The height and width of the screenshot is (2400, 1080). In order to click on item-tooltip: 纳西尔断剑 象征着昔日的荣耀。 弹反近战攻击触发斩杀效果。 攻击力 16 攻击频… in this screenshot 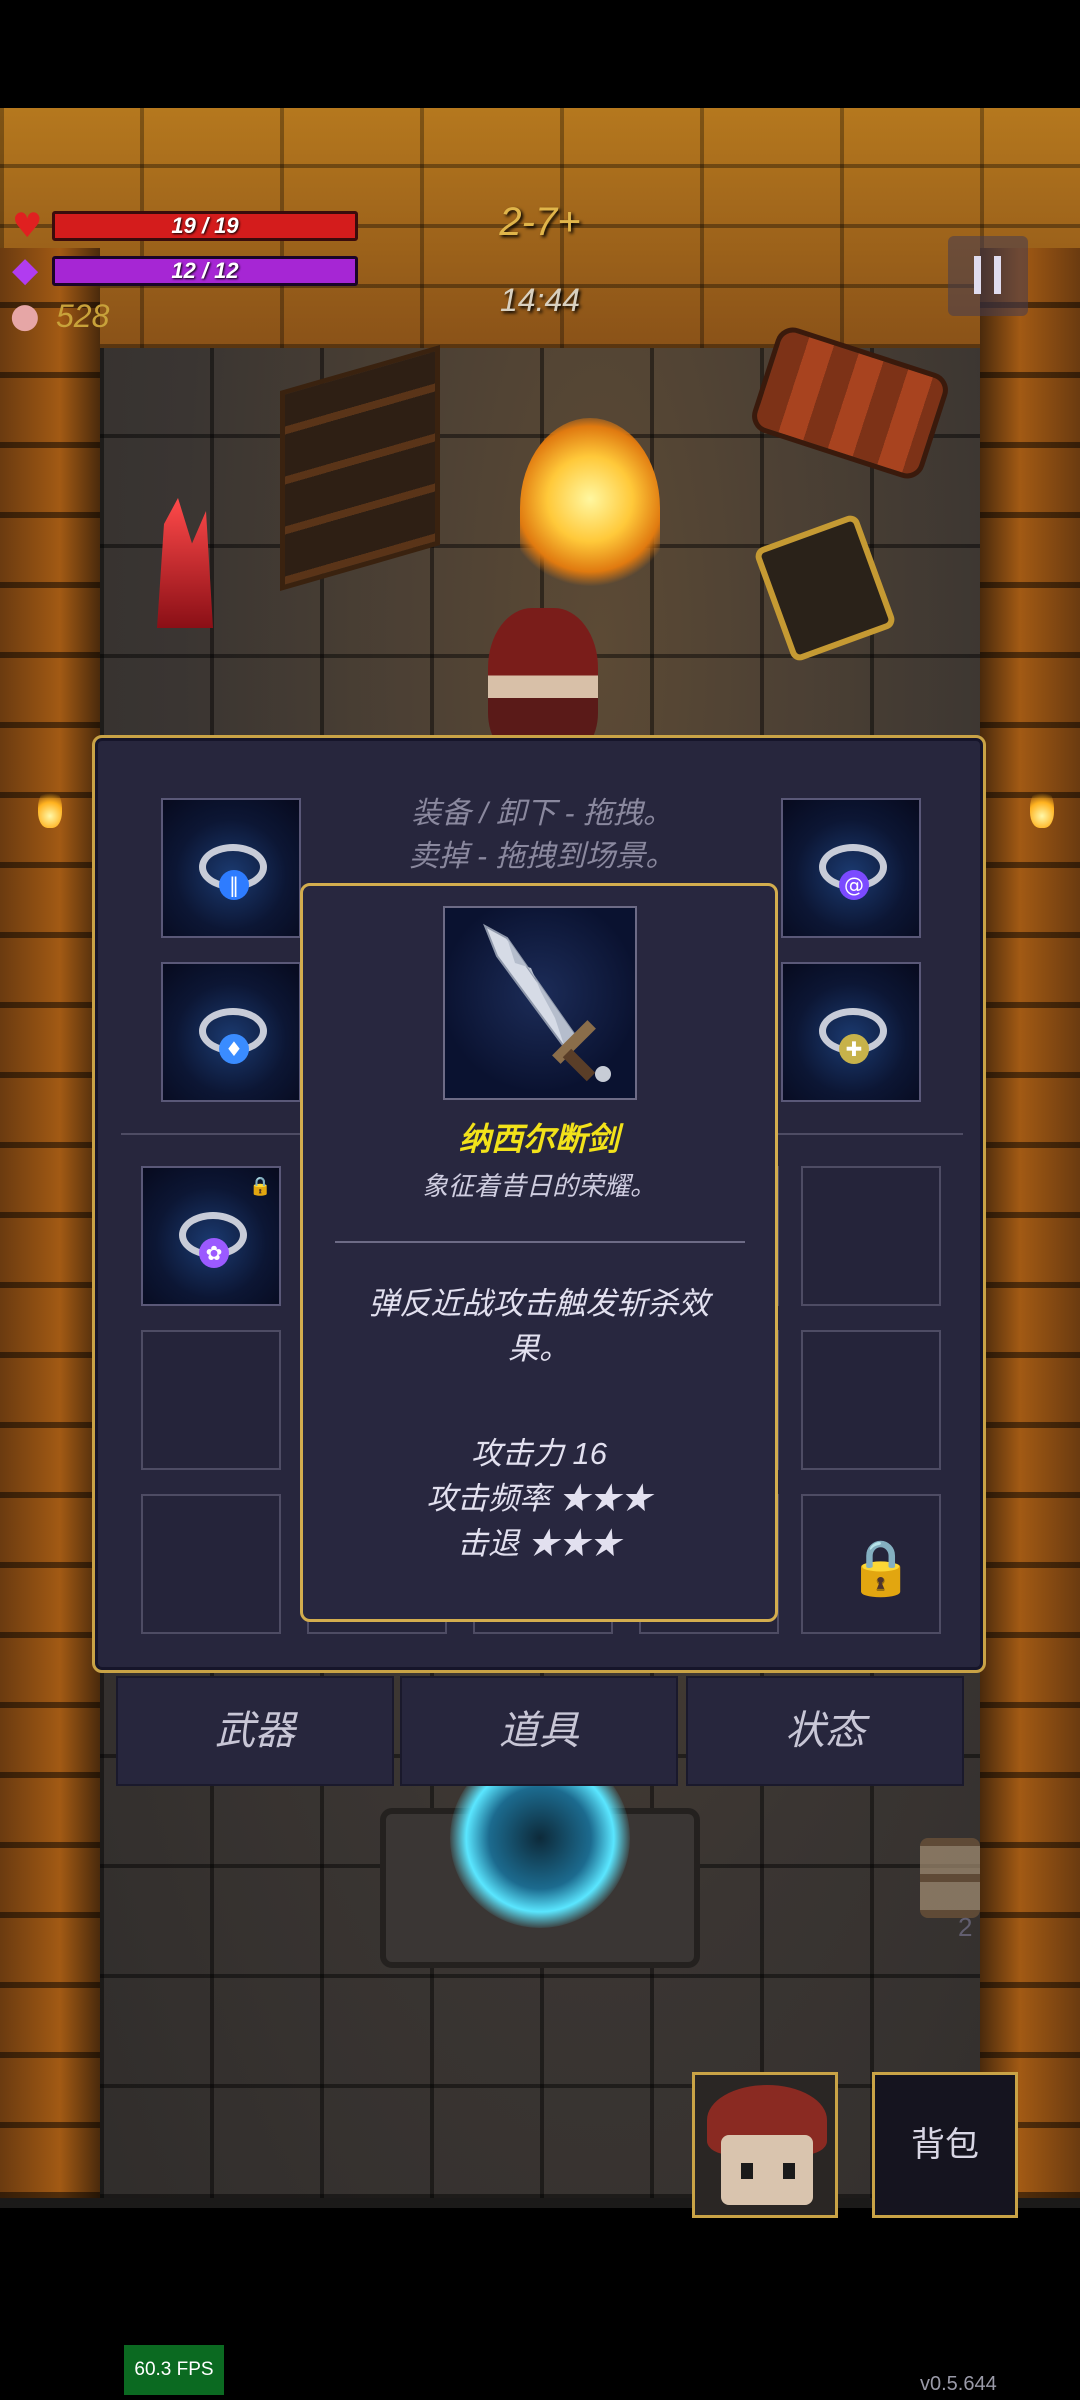, I will do `click(539, 1252)`.